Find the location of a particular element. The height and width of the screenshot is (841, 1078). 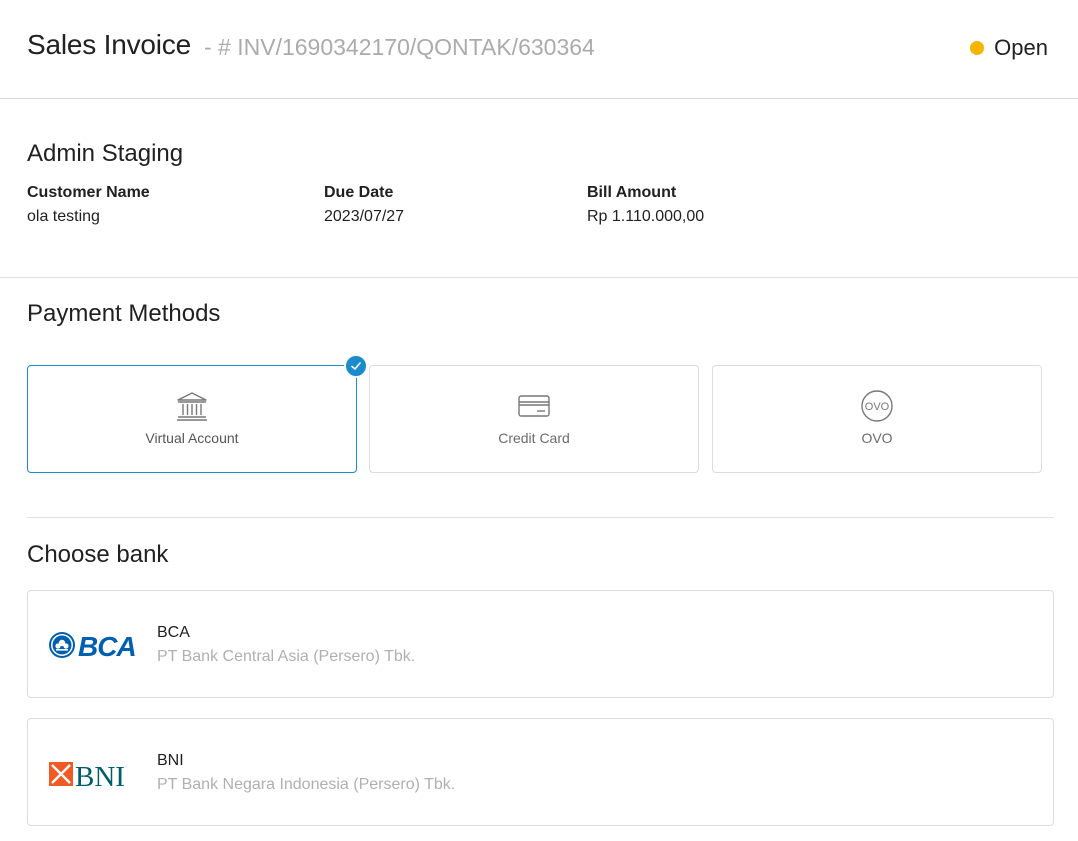

bill-amount-label: Bill Amount is located at coordinates (632, 192).